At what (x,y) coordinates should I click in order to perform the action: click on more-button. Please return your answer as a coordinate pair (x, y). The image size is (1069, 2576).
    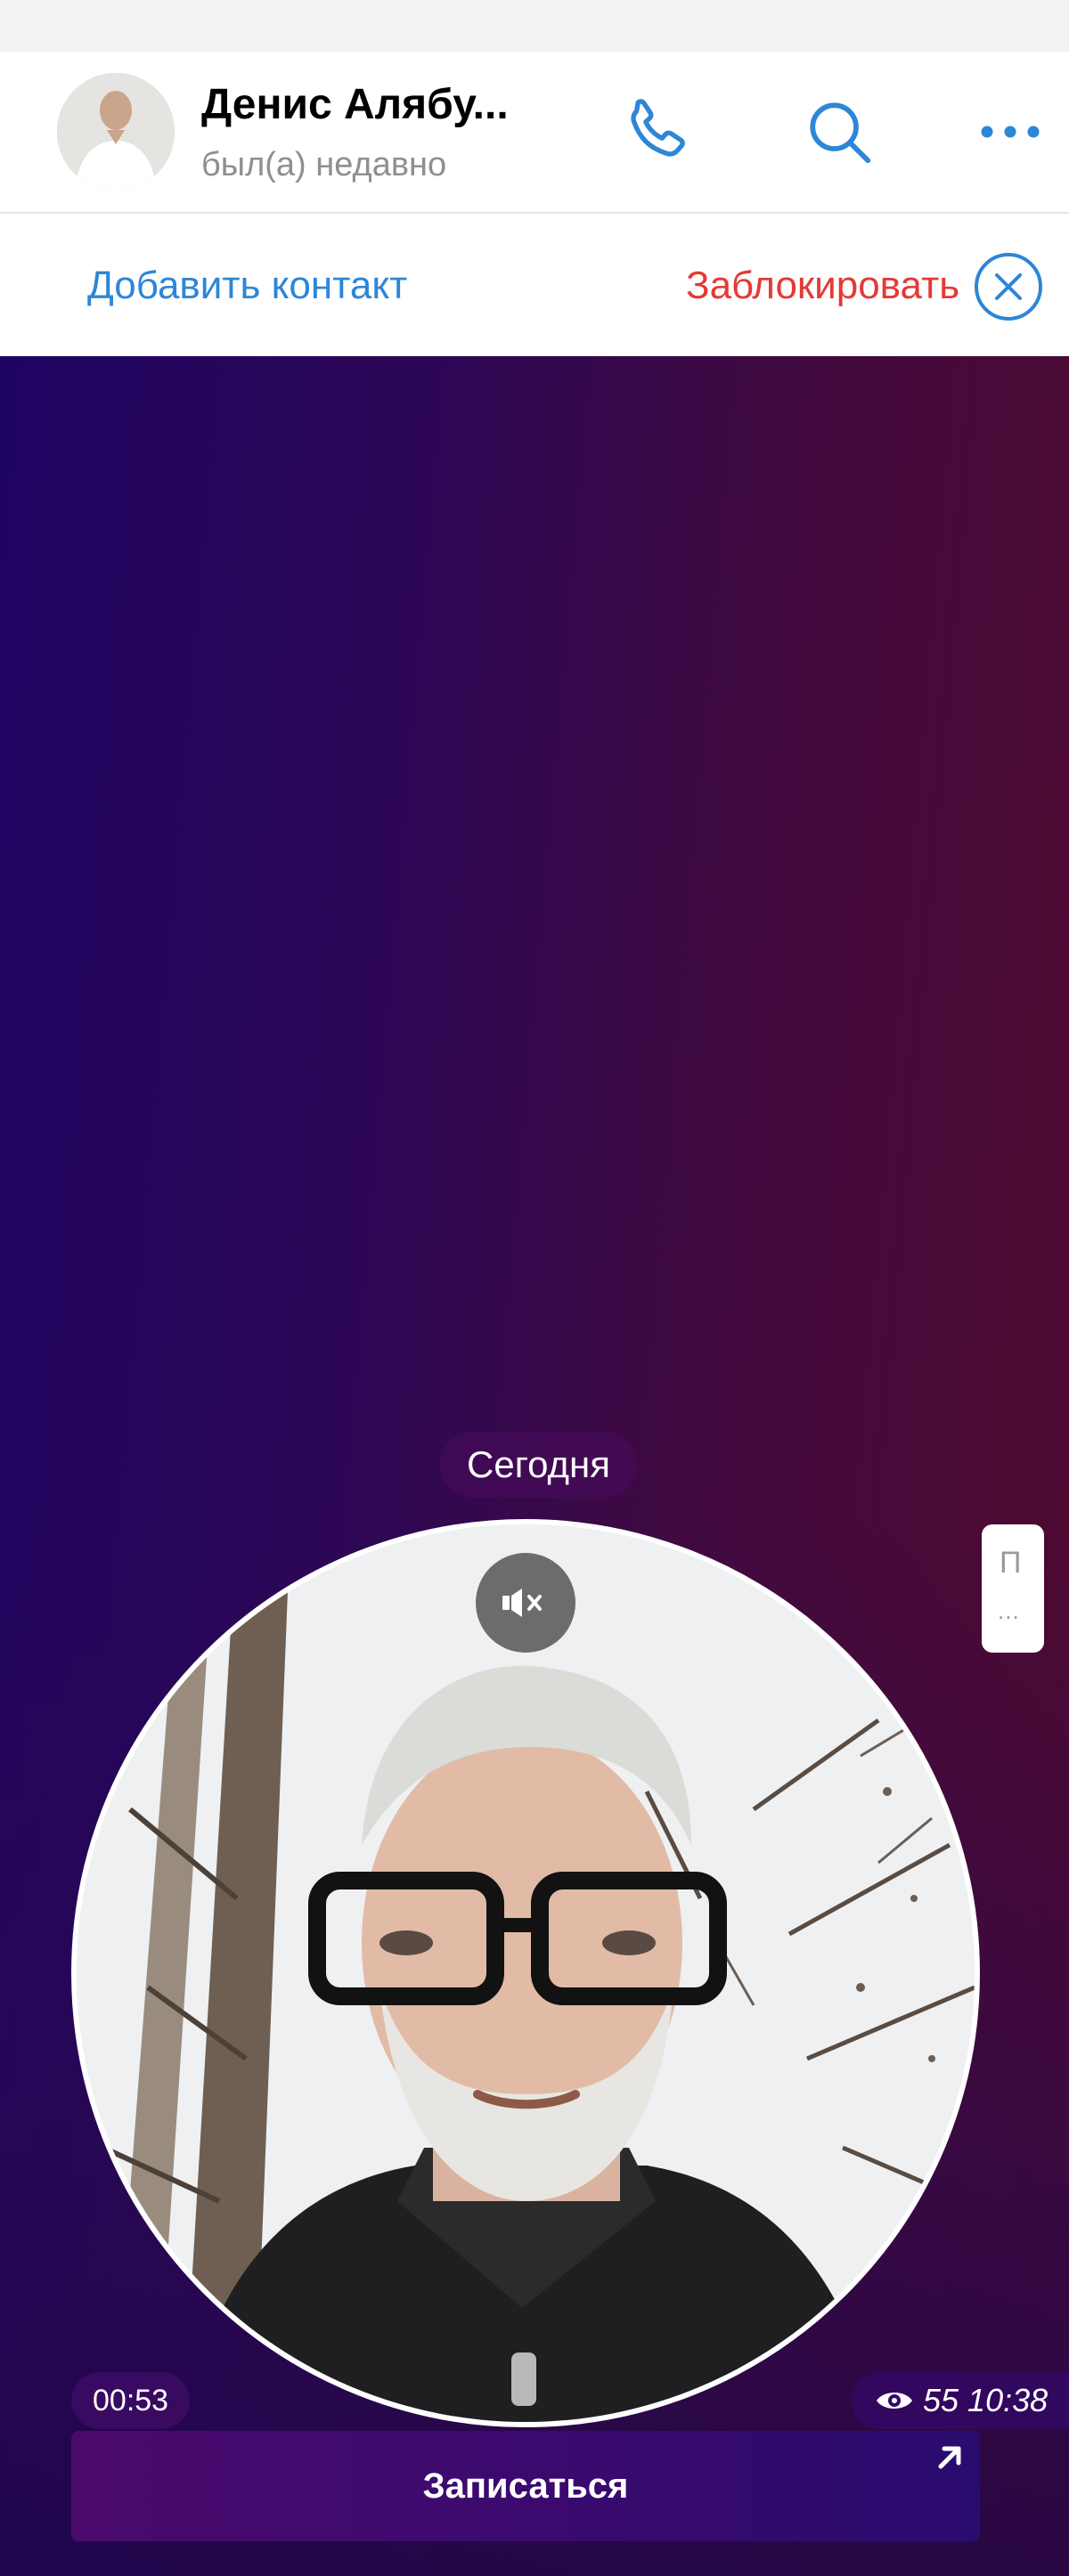
    Looking at the image, I should click on (1010, 131).